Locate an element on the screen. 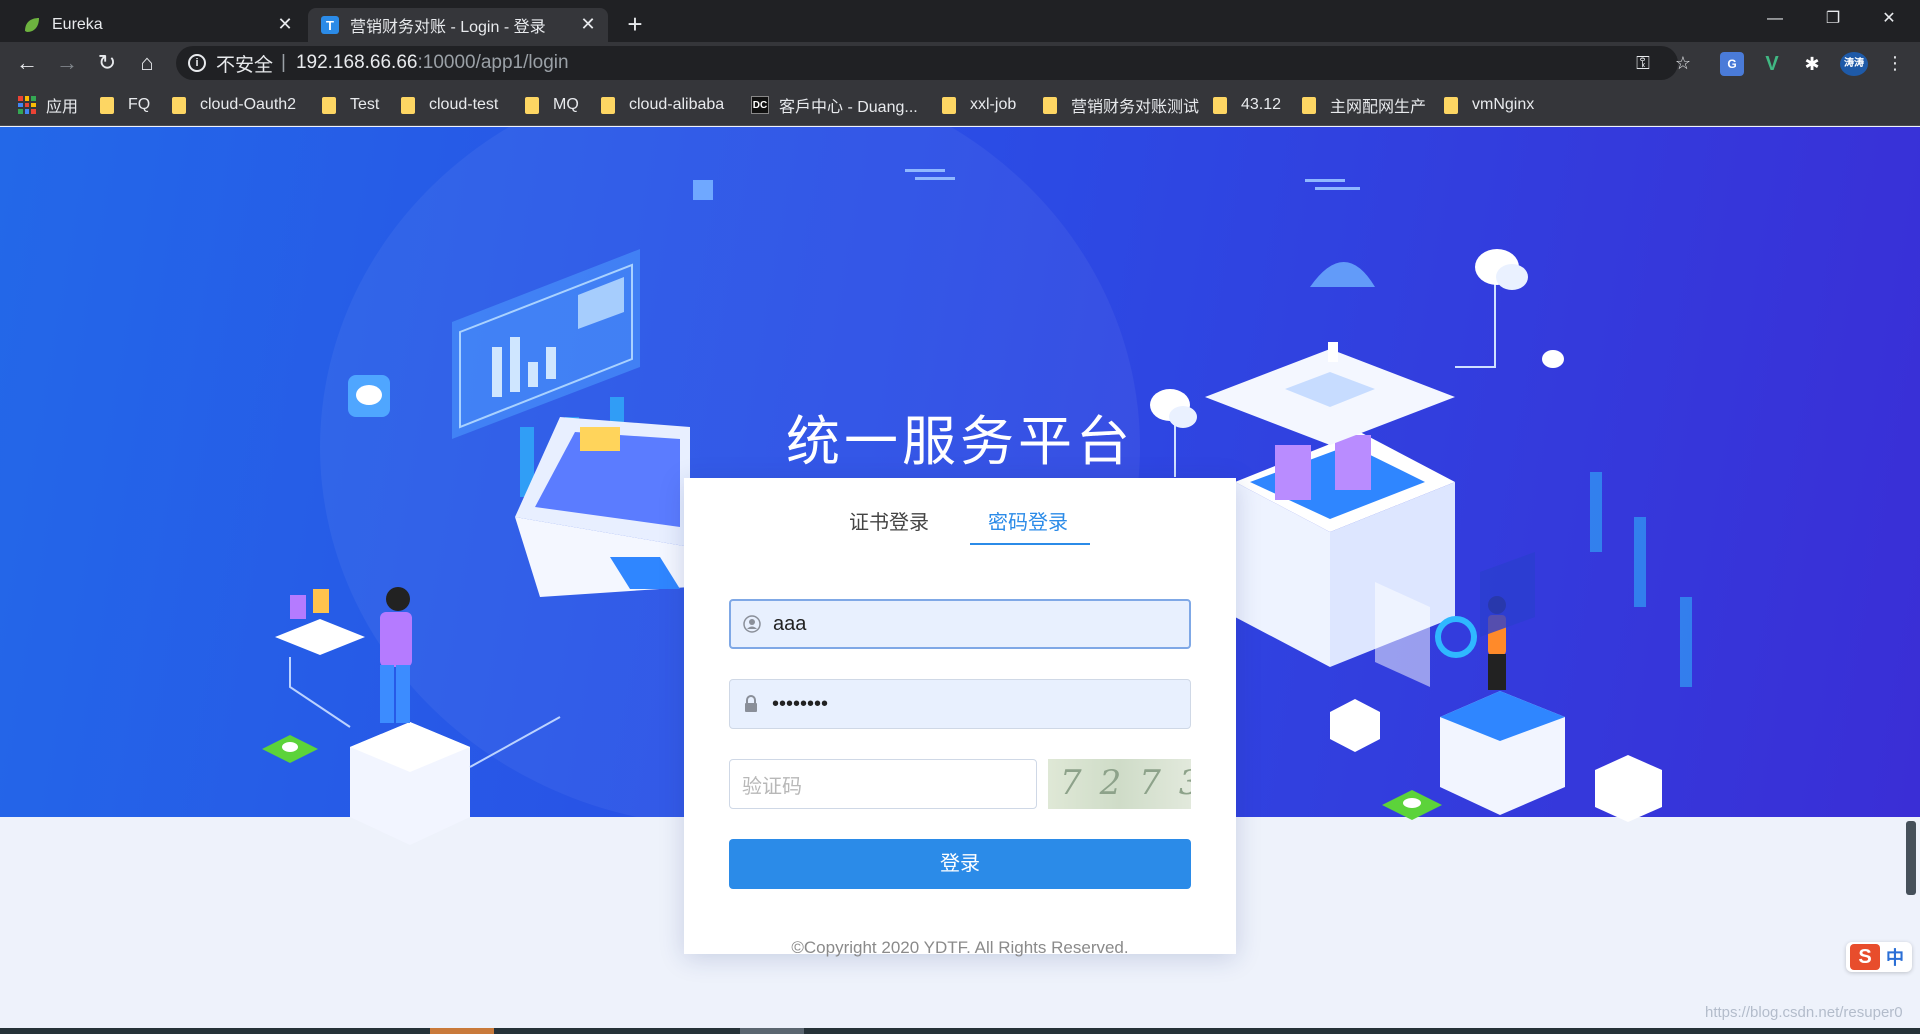  captcha-input: 验证码 is located at coordinates (883, 784).